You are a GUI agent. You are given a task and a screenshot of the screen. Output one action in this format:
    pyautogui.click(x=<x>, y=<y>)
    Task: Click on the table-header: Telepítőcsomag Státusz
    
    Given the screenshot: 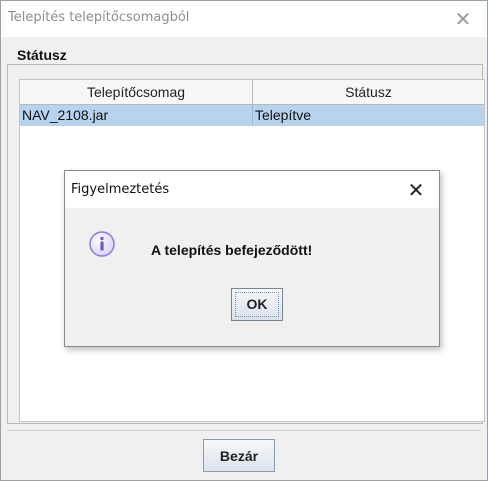 What is the action you would take?
    pyautogui.click(x=252, y=92)
    